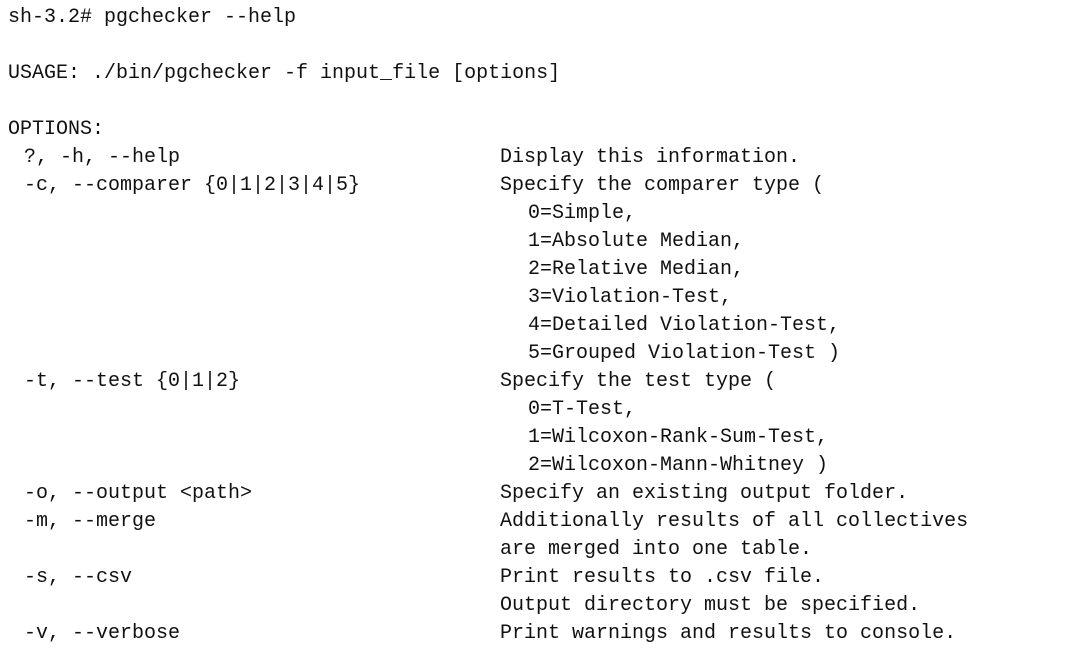 This screenshot has width=1076, height=648. Describe the element at coordinates (102, 633) in the screenshot. I see `option-flag-verbose: -v, --verbose` at that location.